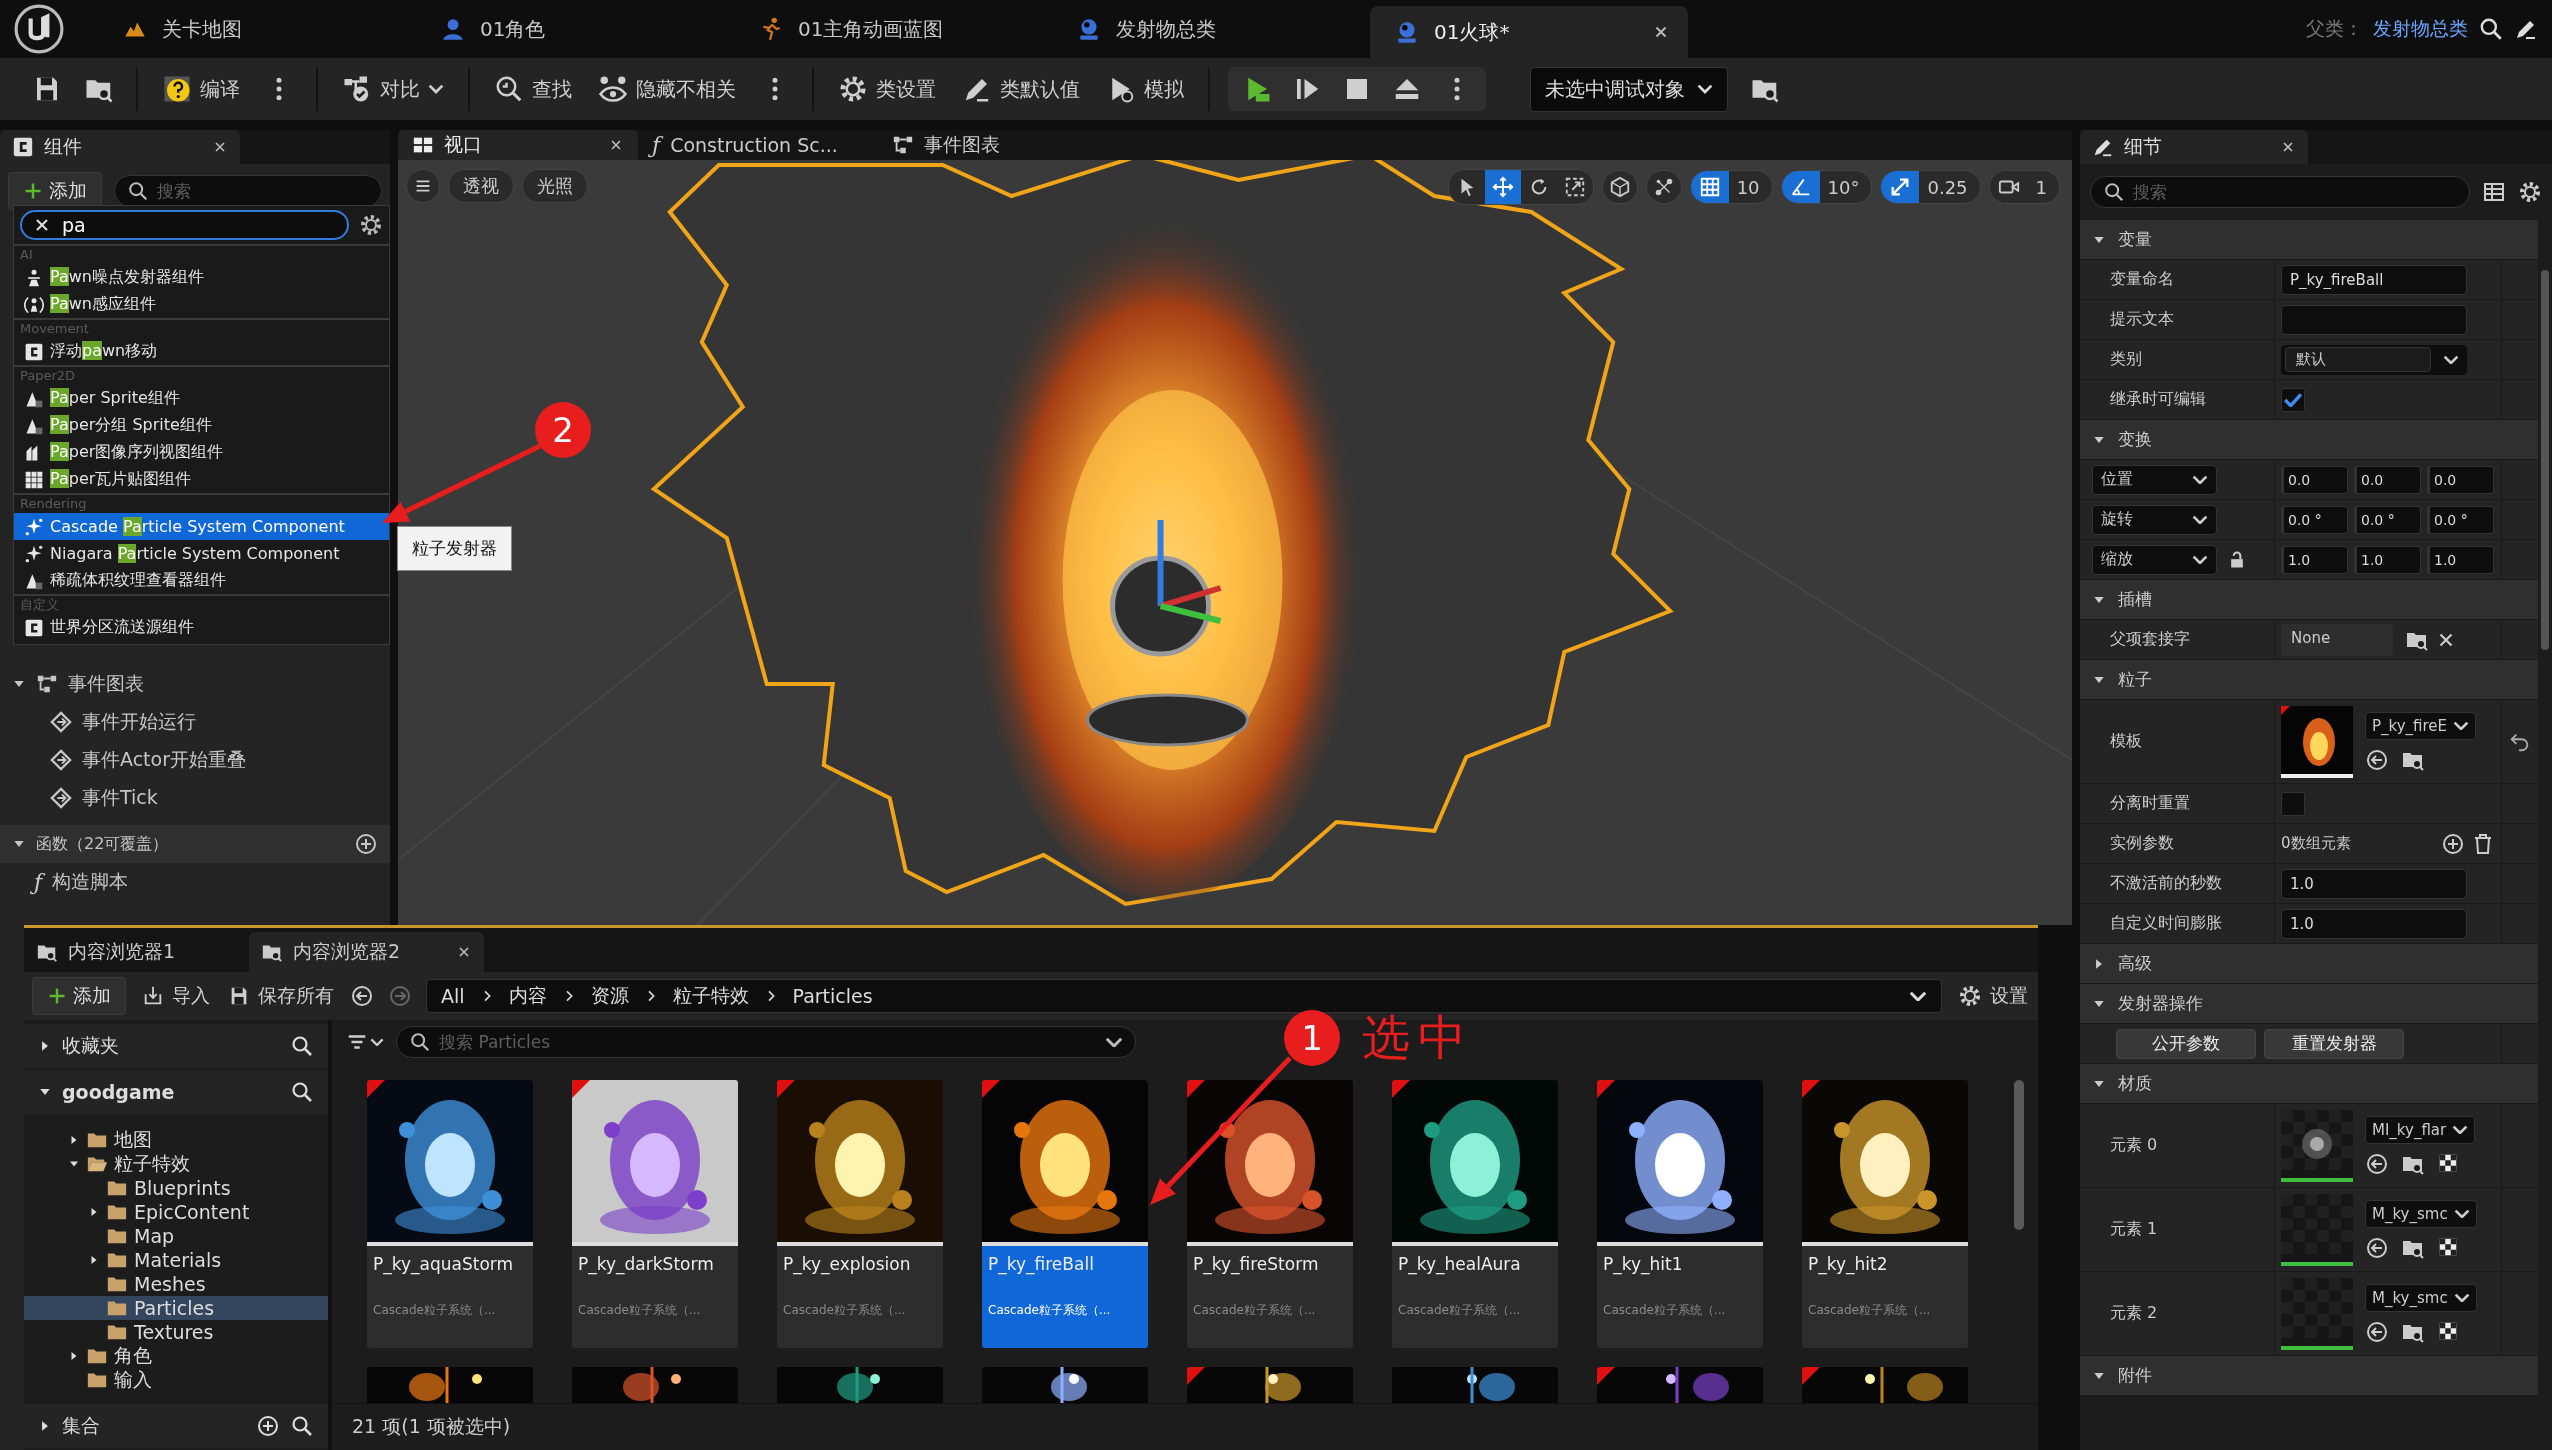 The height and width of the screenshot is (1450, 2552). I want to click on text-field, so click(2374, 319).